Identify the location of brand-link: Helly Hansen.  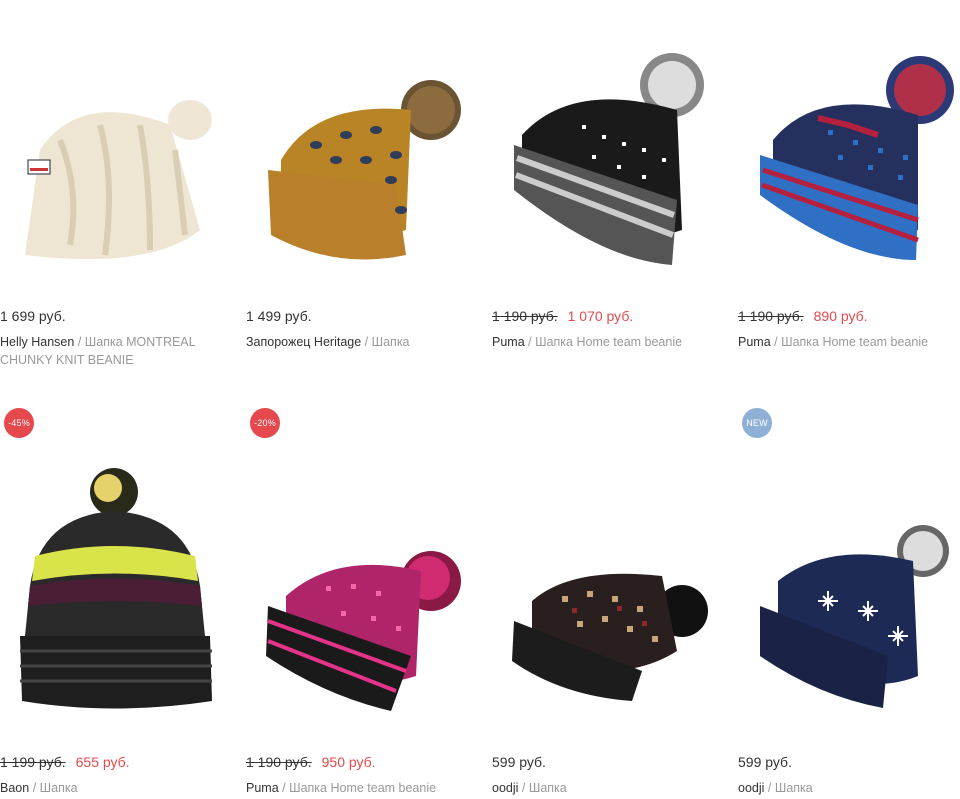
(37, 342).